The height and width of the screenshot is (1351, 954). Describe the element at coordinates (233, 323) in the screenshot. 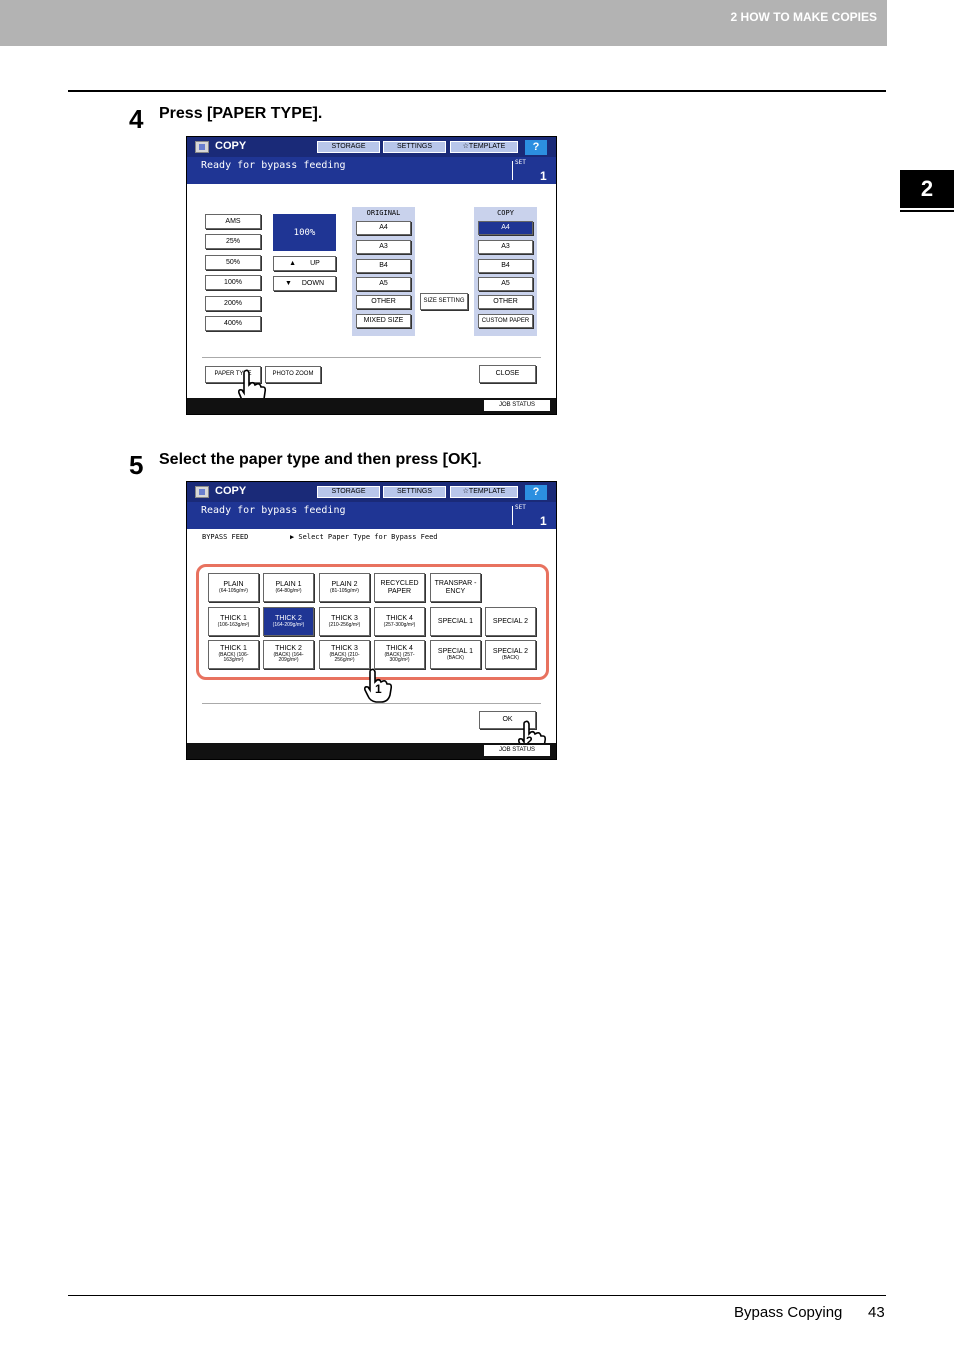

I see `zoom-400-button: 400%` at that location.